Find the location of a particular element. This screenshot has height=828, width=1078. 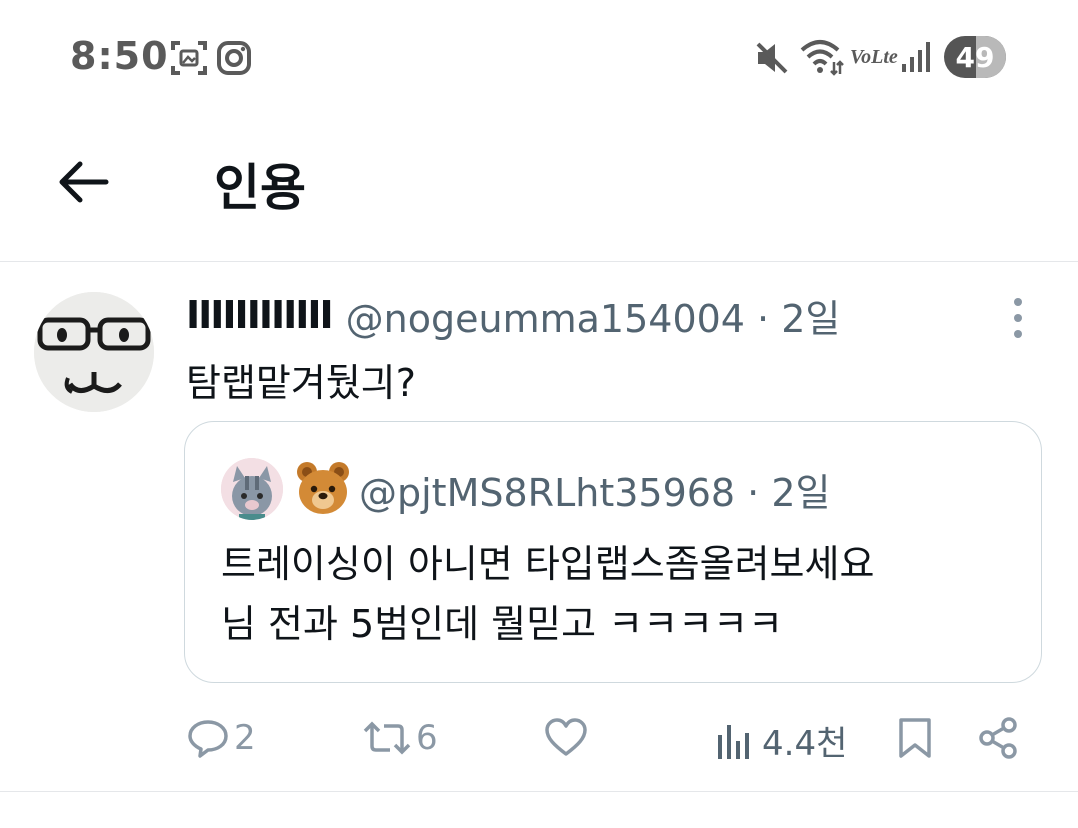

retweet-count: 6 is located at coordinates (427, 738).